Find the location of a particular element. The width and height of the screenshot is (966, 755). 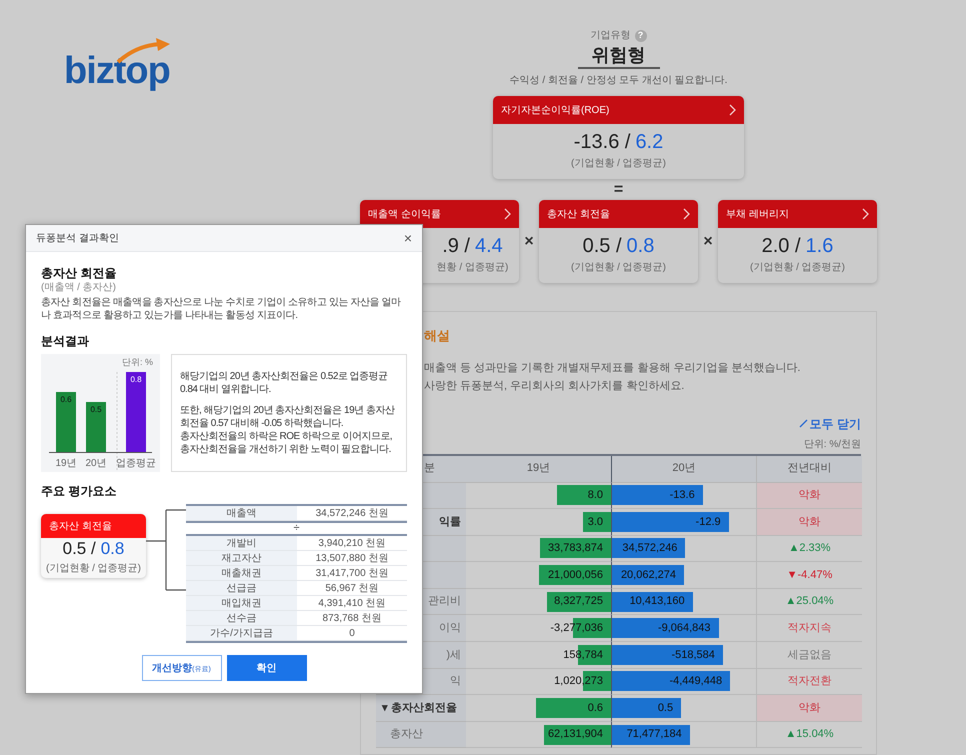

table-cell: 매입채권 is located at coordinates (241, 603).